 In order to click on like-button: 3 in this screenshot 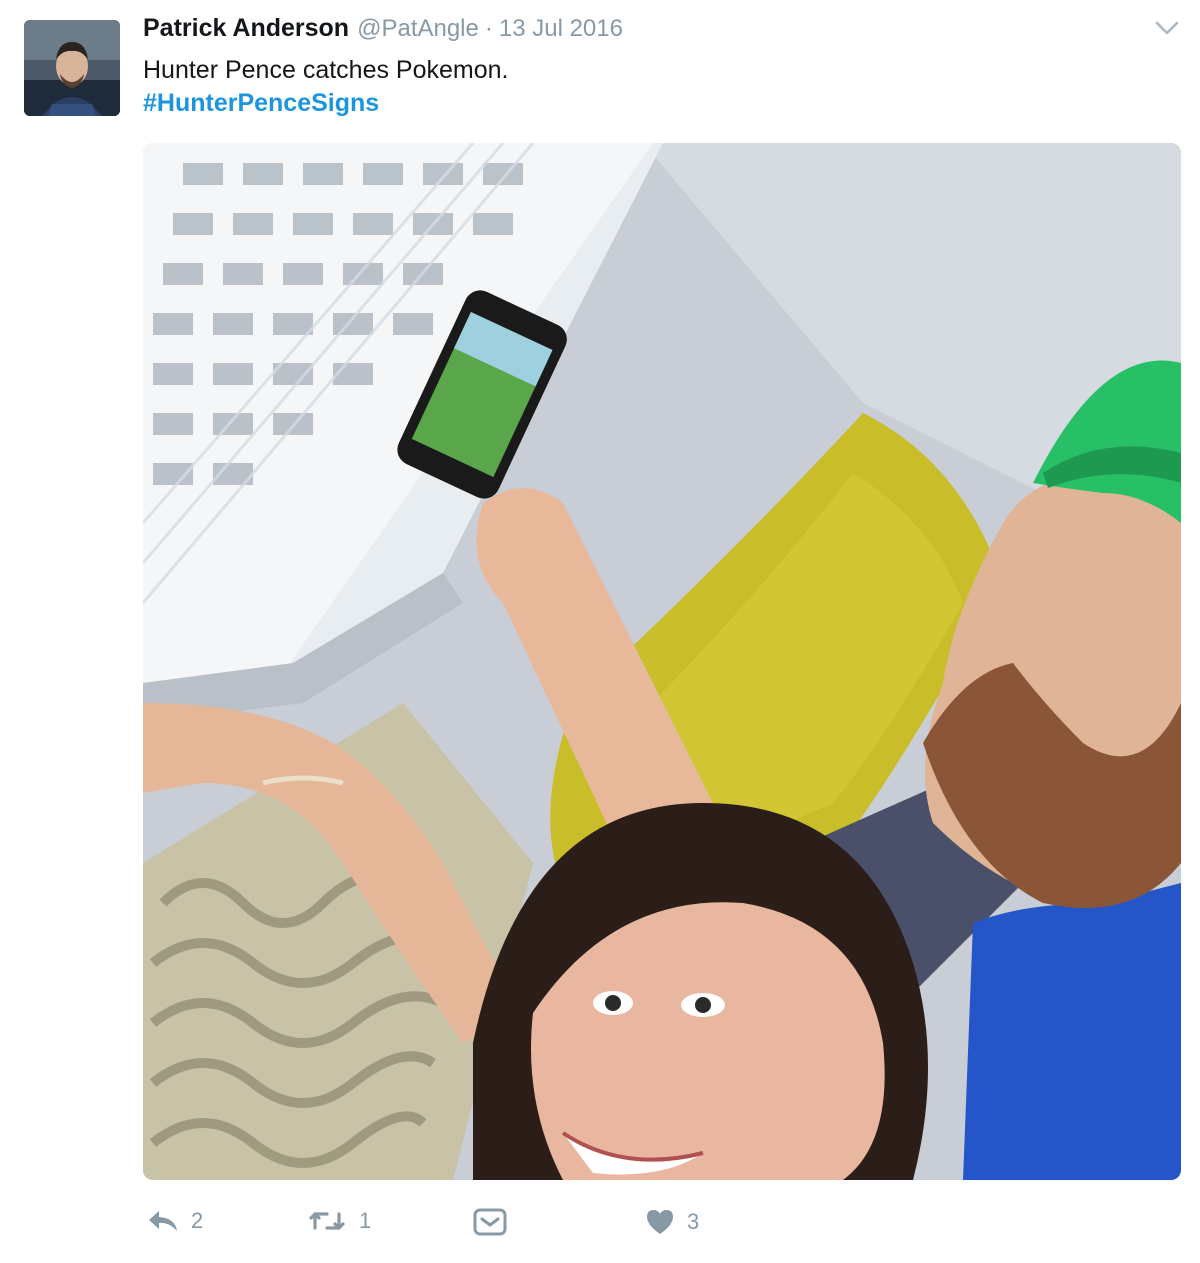, I will do `click(672, 1222)`.